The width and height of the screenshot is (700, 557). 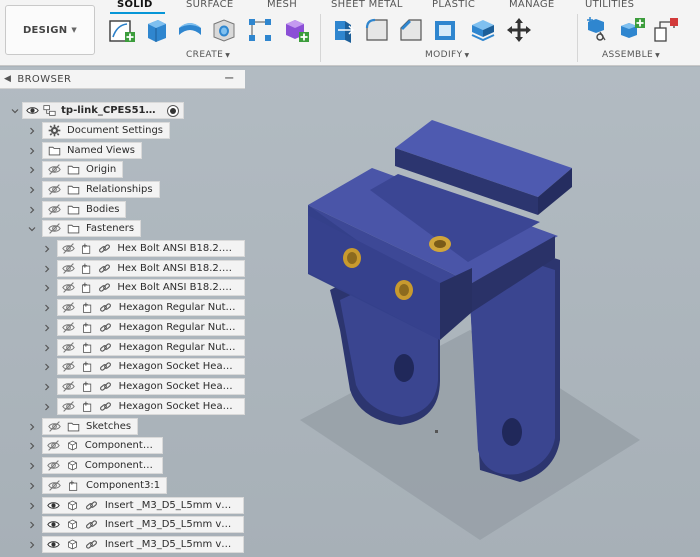 I want to click on tree-node: Insert _M3_D5_L5mm v1:1, so click(x=122, y=506).